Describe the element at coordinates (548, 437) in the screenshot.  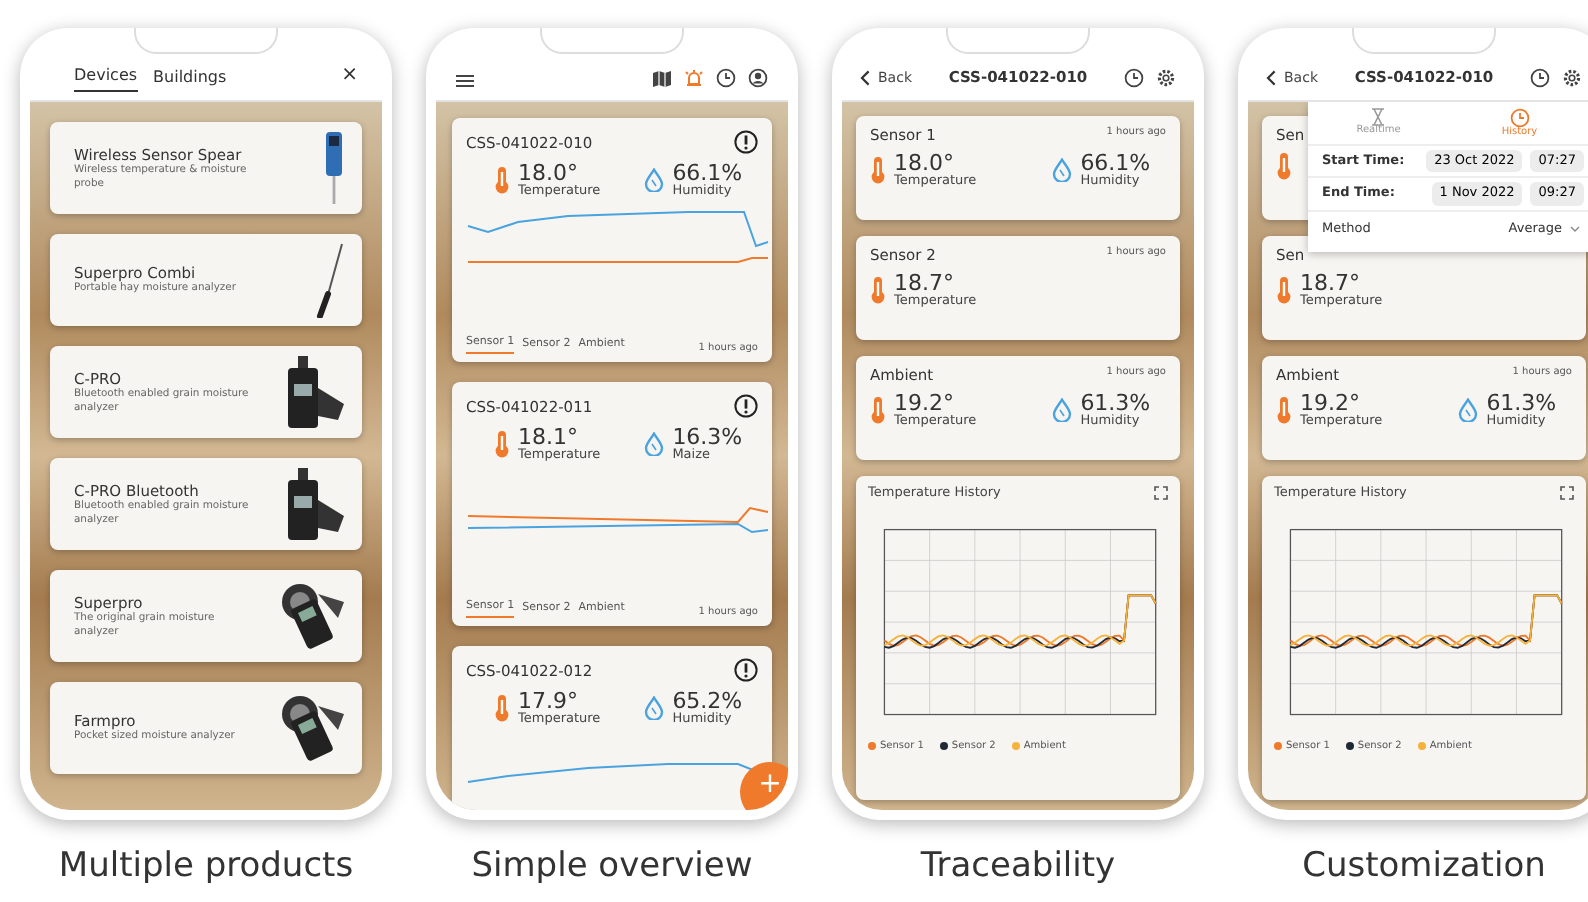
I see `reading-value: 18.1°` at that location.